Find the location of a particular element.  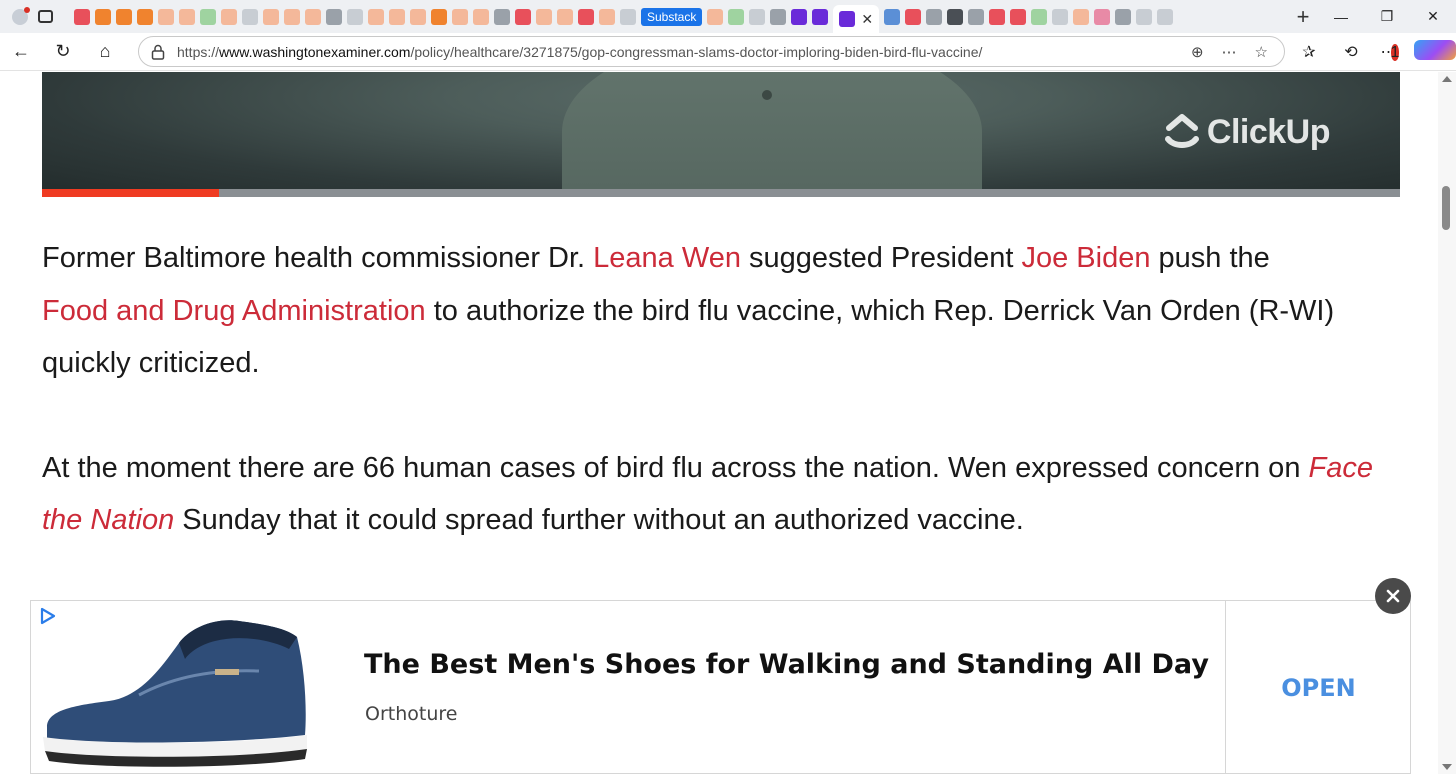

favorite-star-icon: ☆ is located at coordinates (1261, 52).